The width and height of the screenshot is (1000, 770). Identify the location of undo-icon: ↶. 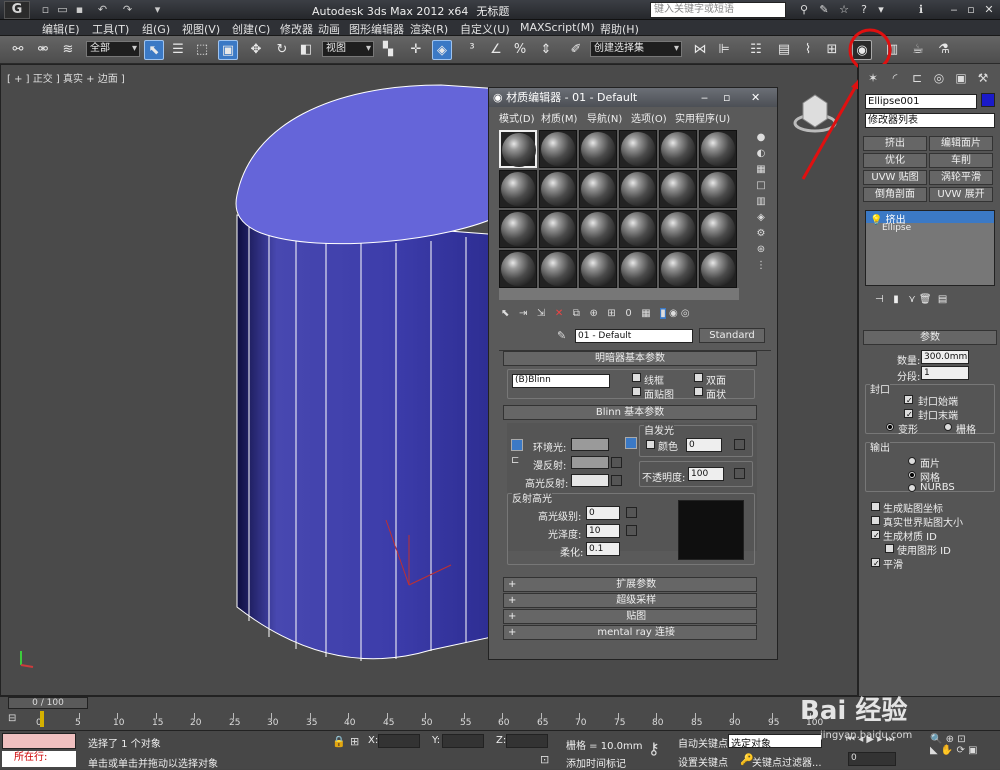
(102, 10).